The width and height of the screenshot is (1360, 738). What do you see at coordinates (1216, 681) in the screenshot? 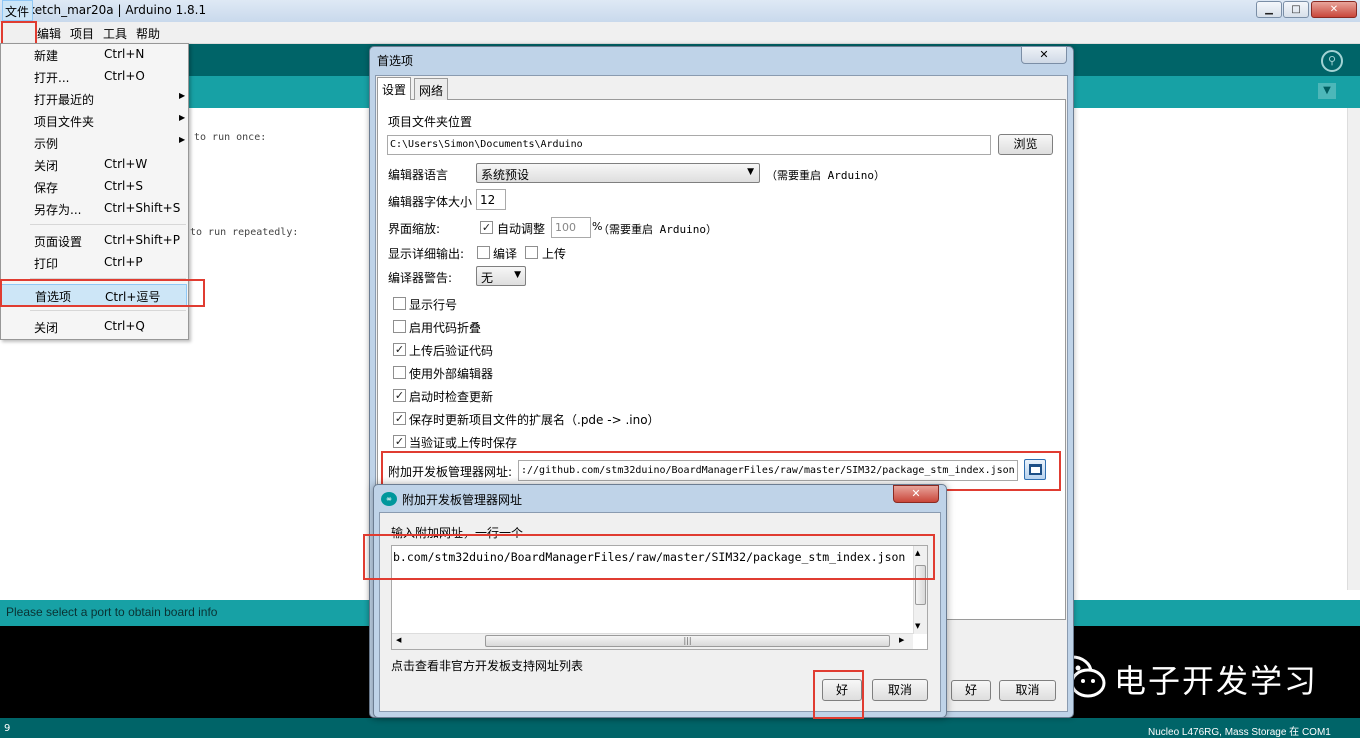
I see `watermark-text: 电子开发学习` at bounding box center [1216, 681].